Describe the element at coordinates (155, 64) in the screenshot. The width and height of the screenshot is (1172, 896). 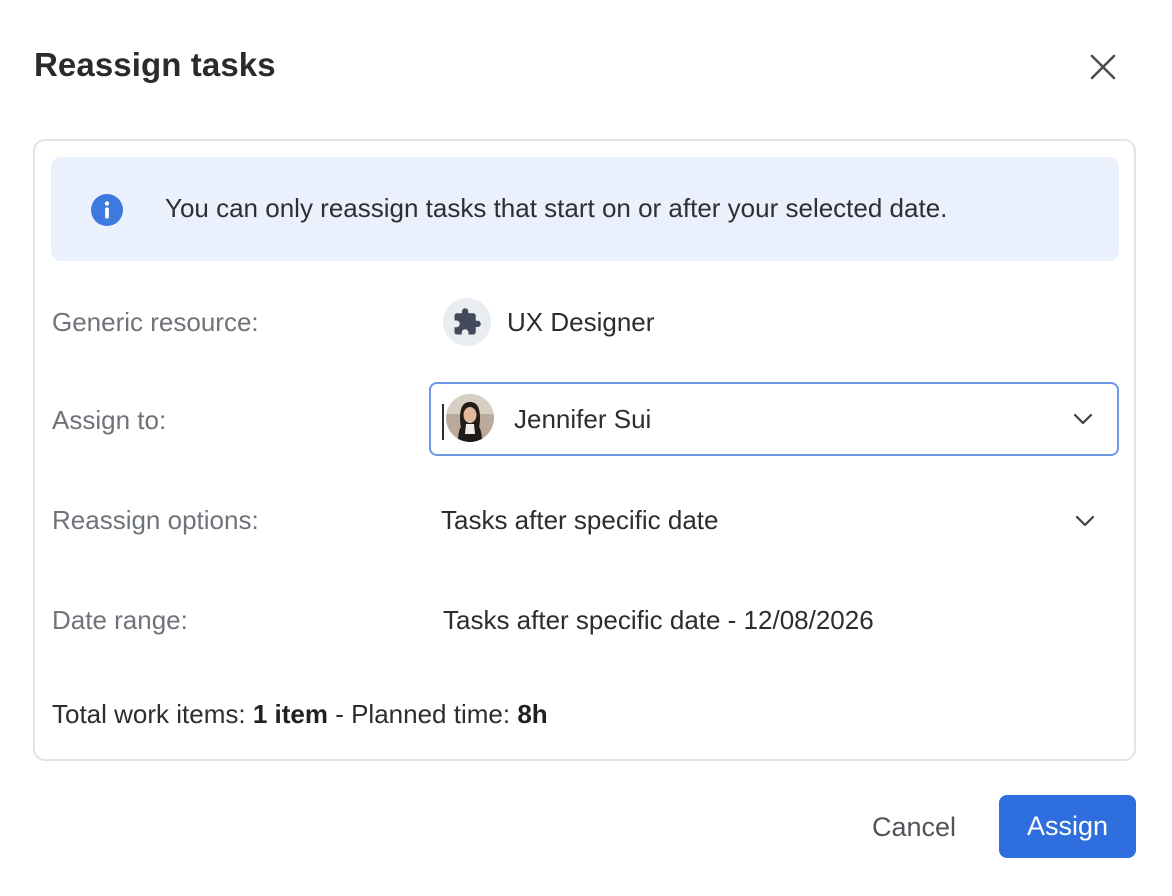
I see `dialog-title: Reassign tasks` at that location.